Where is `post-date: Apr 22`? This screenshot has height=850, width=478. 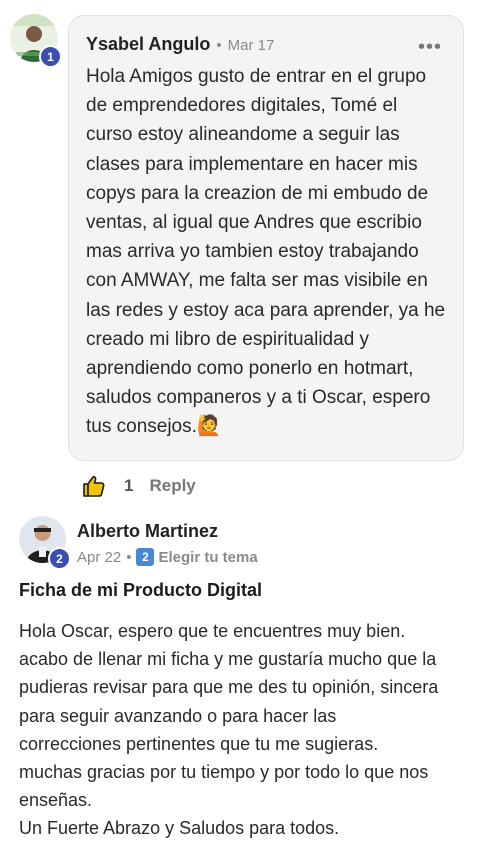
post-date: Apr 22 is located at coordinates (99, 557).